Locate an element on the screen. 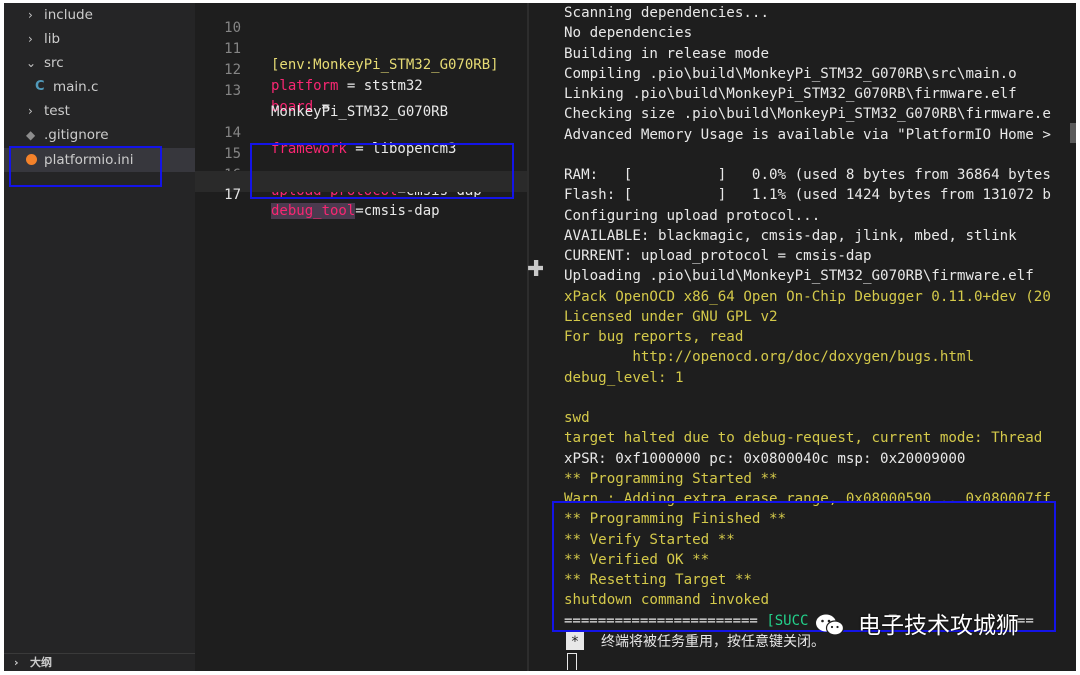  code-key-selected: debug_tool is located at coordinates (313, 211).